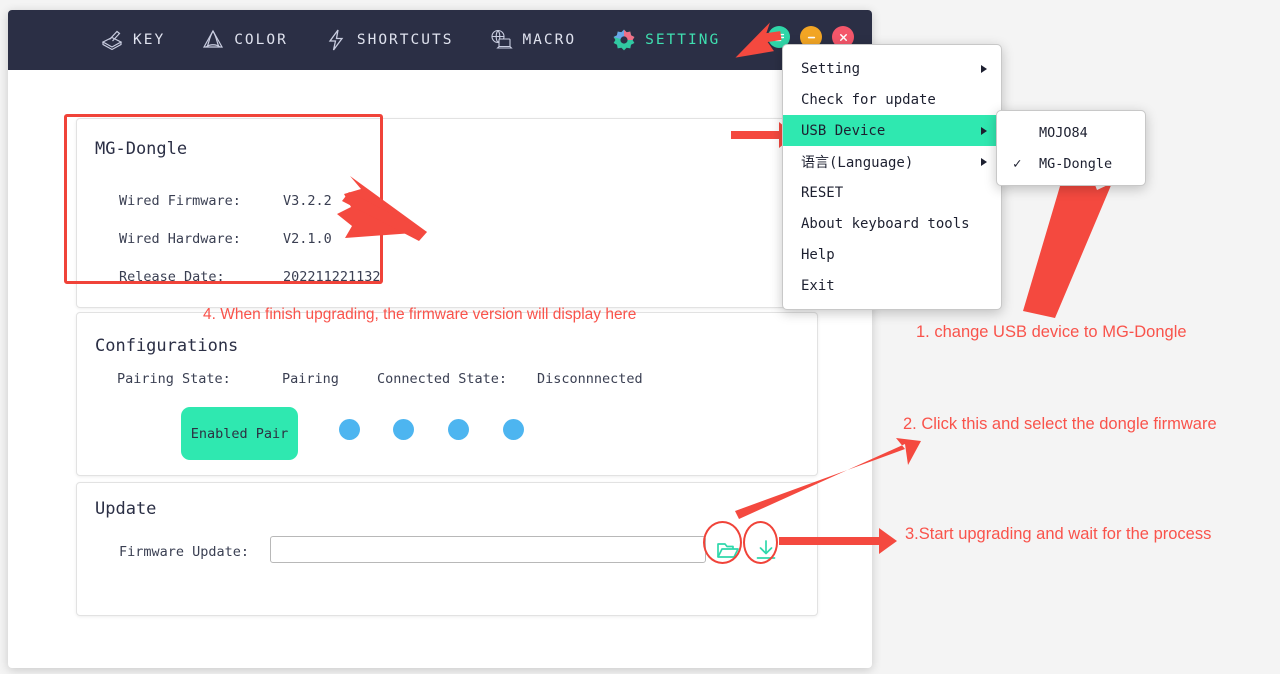 This screenshot has height=674, width=1280. I want to click on device-panel-title: MG-Dongle, so click(141, 149).